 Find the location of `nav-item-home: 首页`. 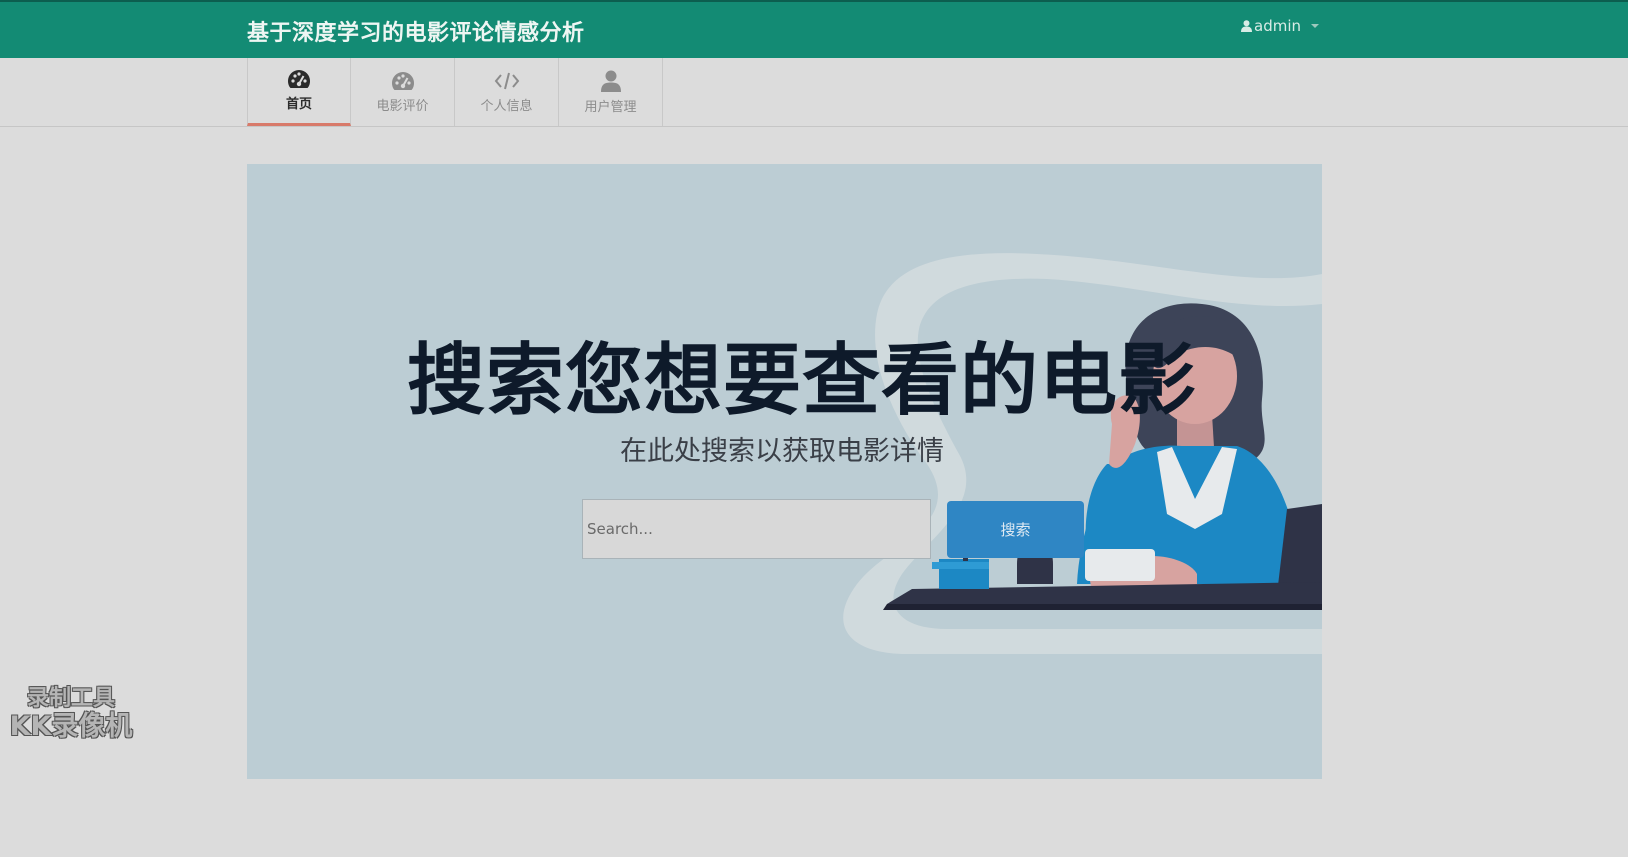

nav-item-home: 首页 is located at coordinates (299, 92).